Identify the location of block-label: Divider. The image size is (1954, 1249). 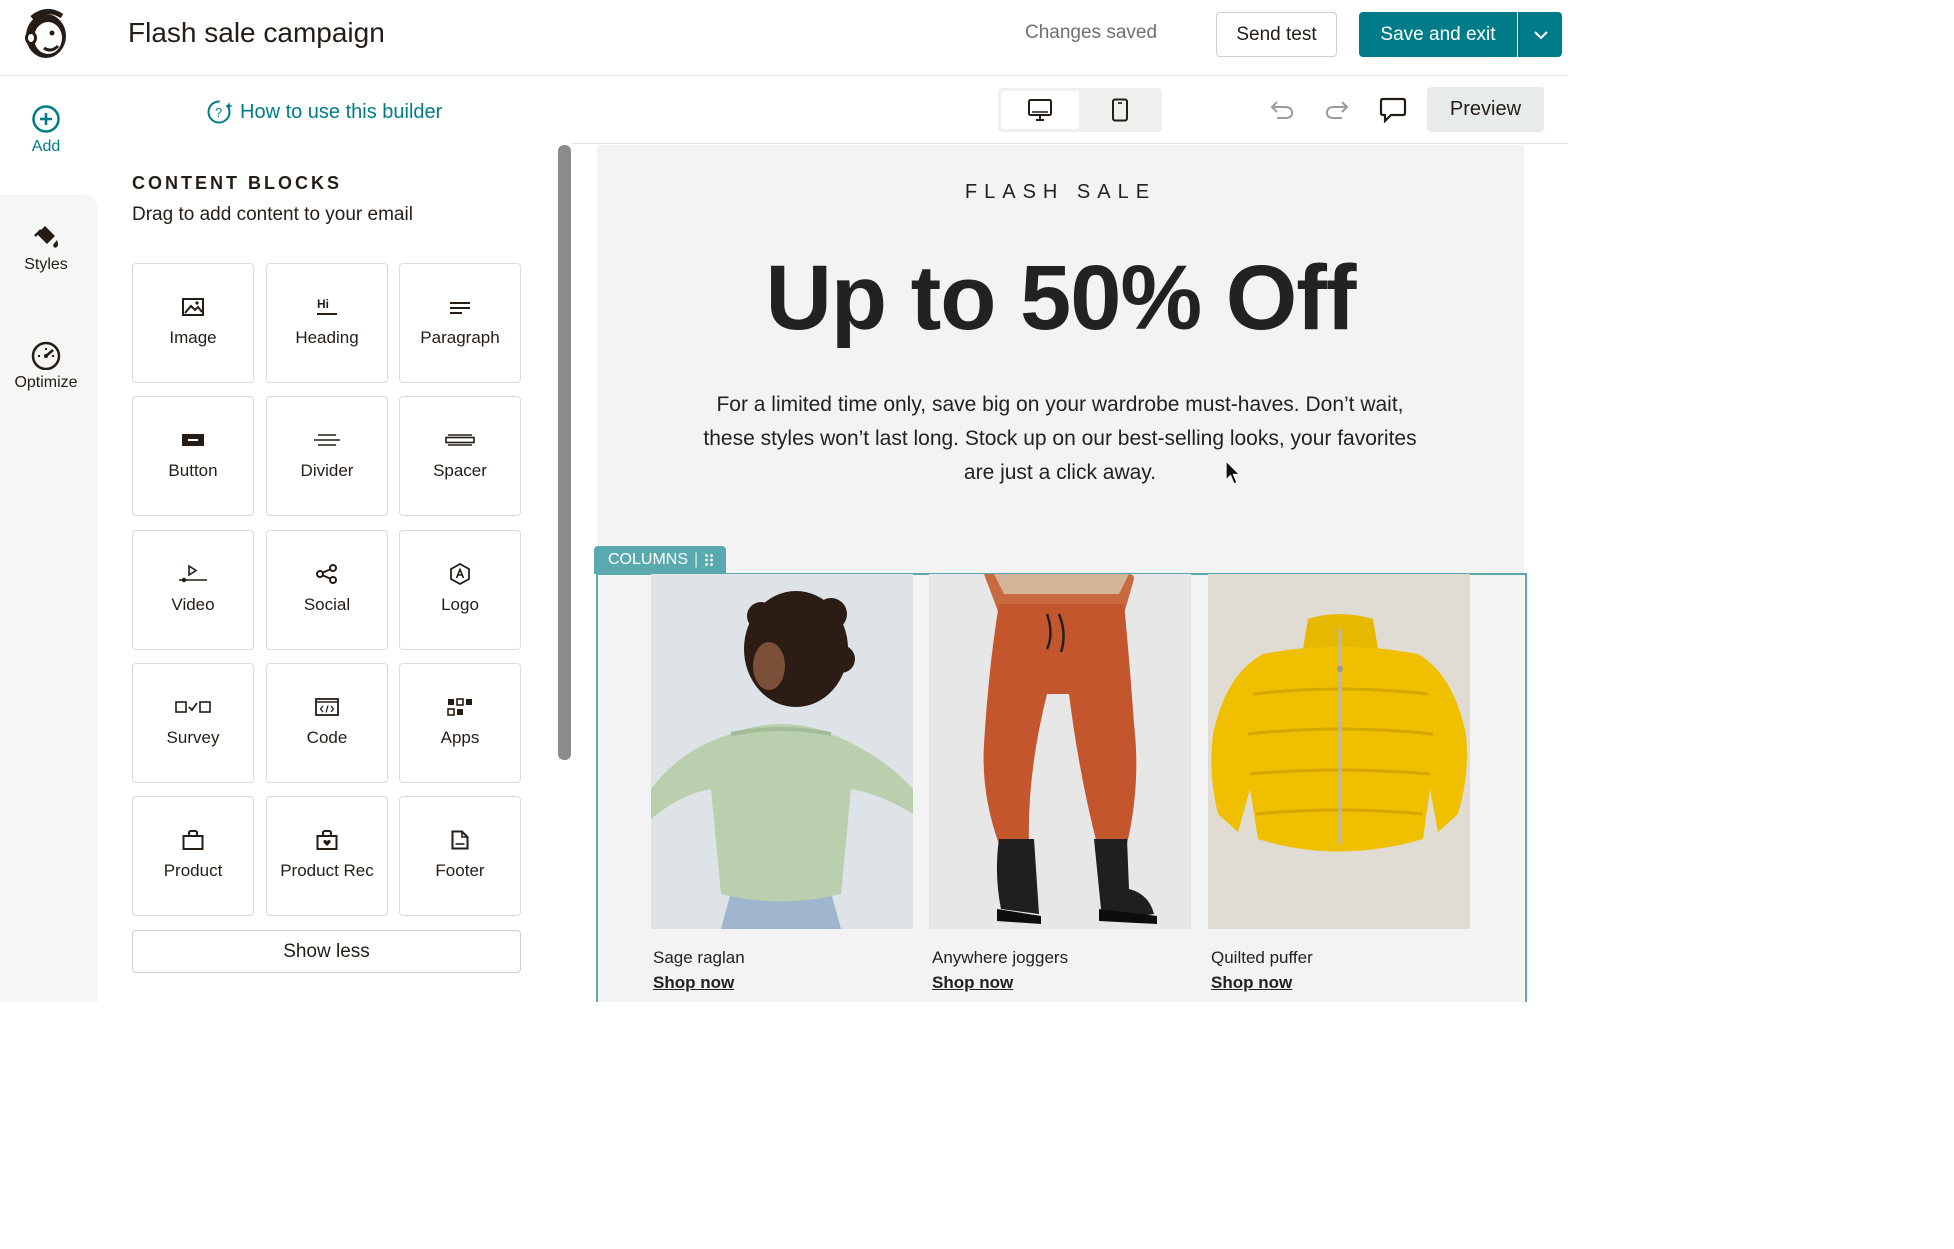
(327, 470).